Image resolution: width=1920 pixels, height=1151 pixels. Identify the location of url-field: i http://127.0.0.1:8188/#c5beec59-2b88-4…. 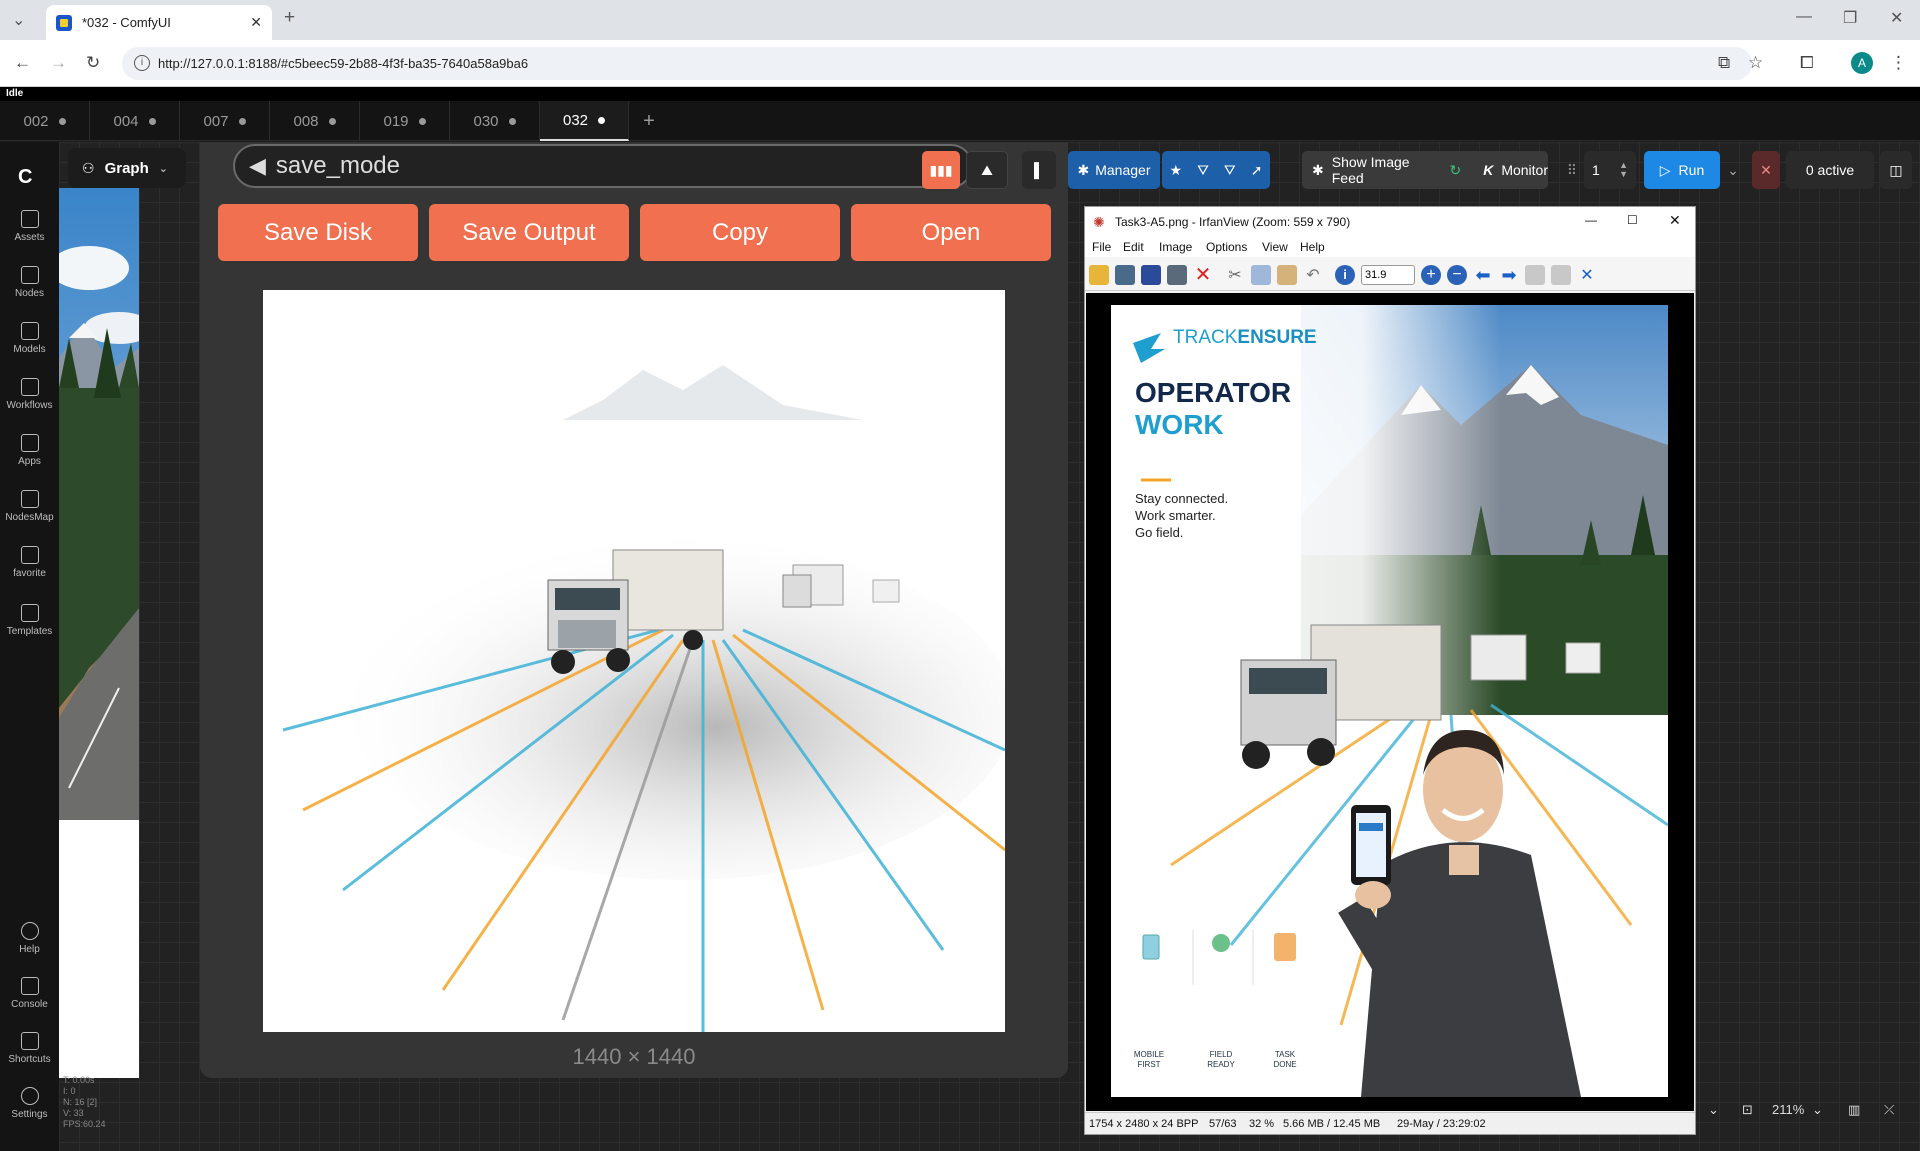
(937, 63).